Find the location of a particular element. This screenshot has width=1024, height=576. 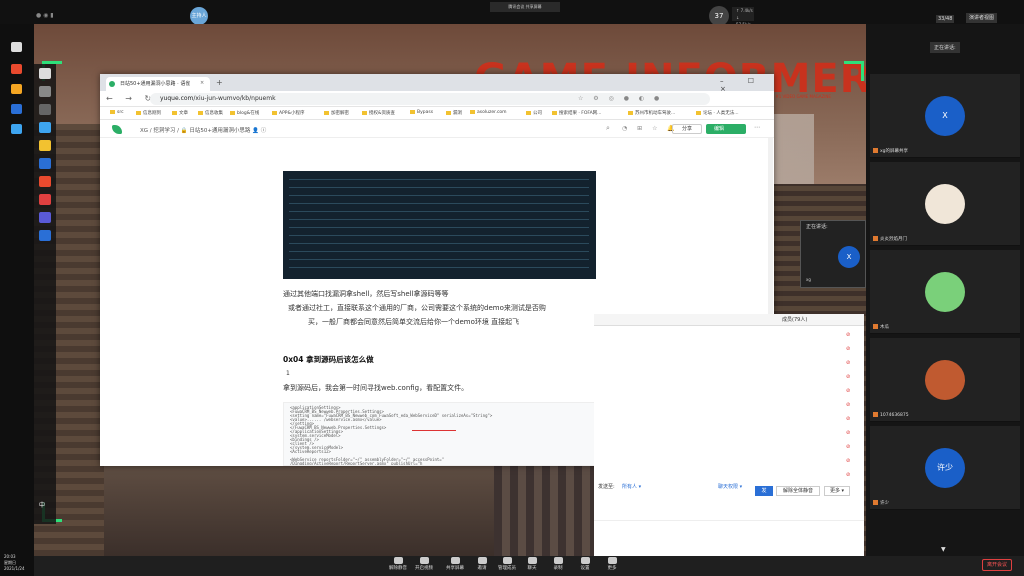

unmute-button: 解除静音 is located at coordinates (398, 565).